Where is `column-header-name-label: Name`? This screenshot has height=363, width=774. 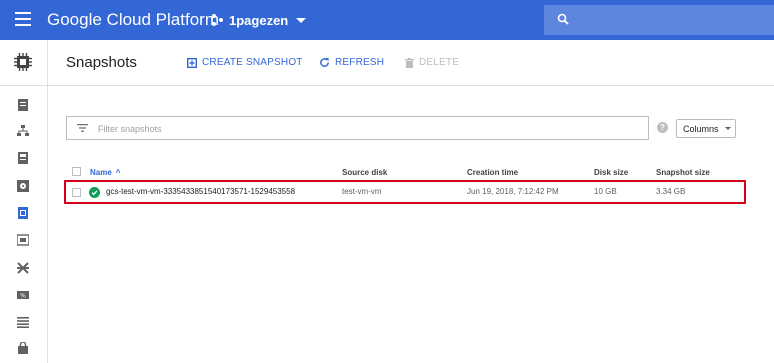
column-header-name-label: Name is located at coordinates (101, 172).